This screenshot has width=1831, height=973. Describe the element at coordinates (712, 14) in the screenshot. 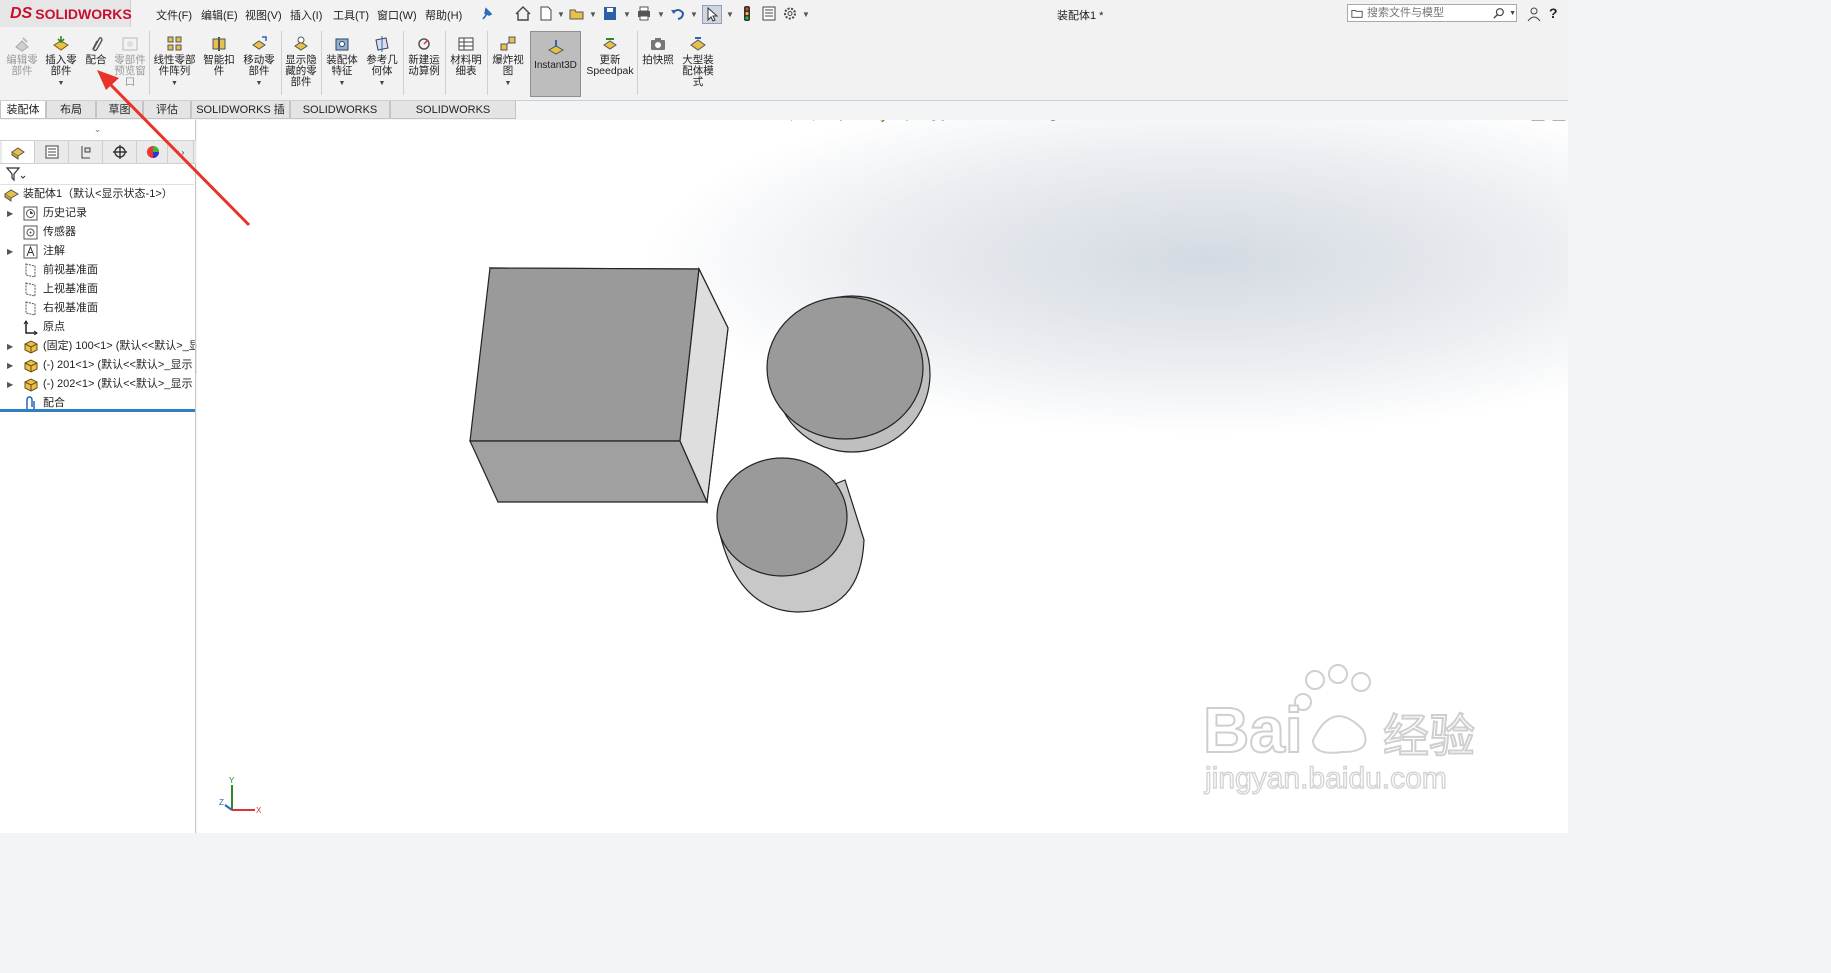

I see `select-cursor-icon` at that location.